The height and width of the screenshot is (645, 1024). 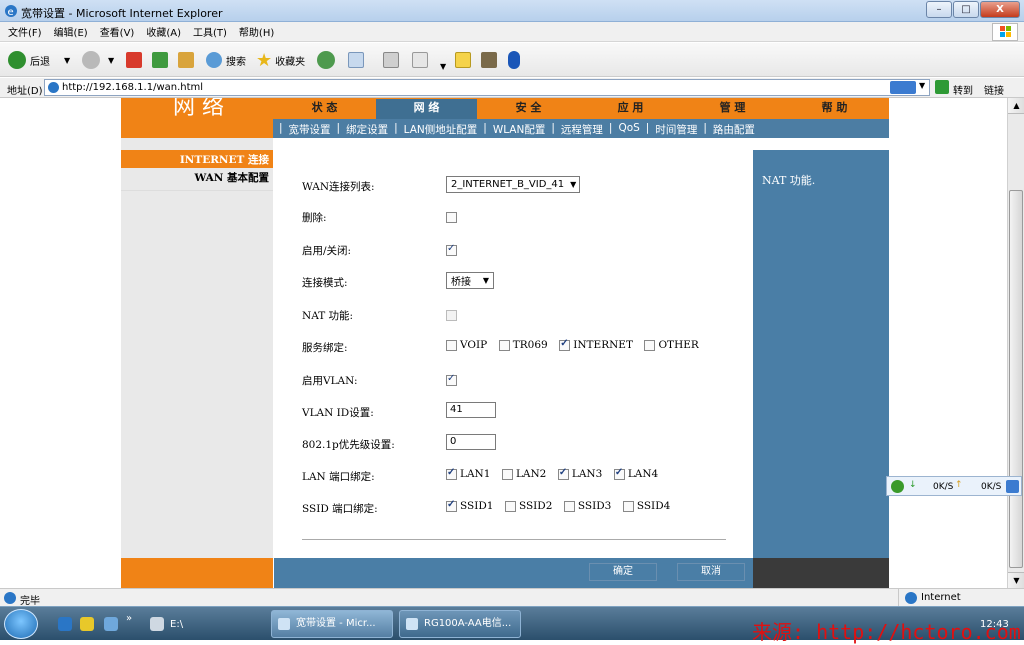 I want to click on subnav-lan-address: LAN侧地址配置, so click(x=441, y=129).